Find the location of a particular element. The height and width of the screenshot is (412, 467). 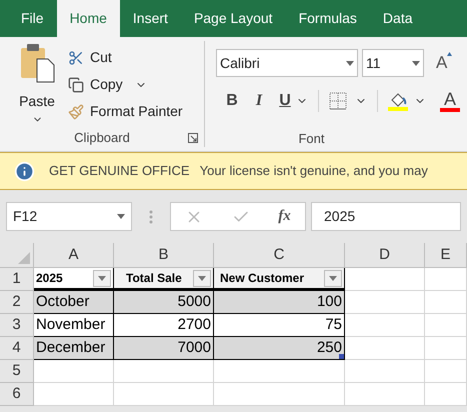

row-header: 6 is located at coordinates (17, 394).